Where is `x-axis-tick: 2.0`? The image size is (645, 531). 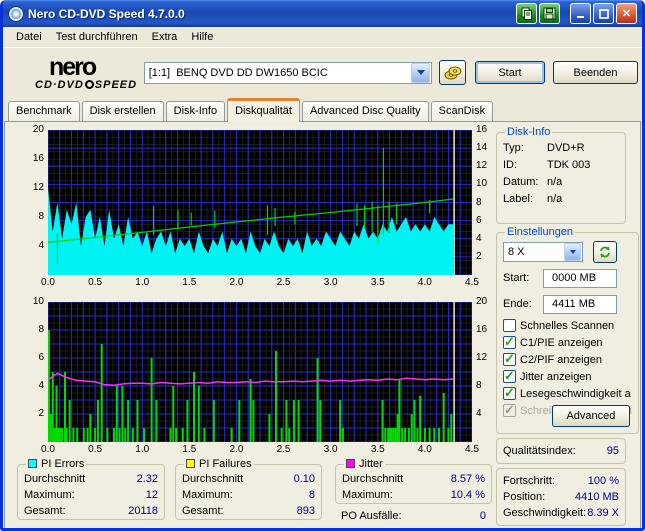 x-axis-tick: 2.0 is located at coordinates (236, 449).